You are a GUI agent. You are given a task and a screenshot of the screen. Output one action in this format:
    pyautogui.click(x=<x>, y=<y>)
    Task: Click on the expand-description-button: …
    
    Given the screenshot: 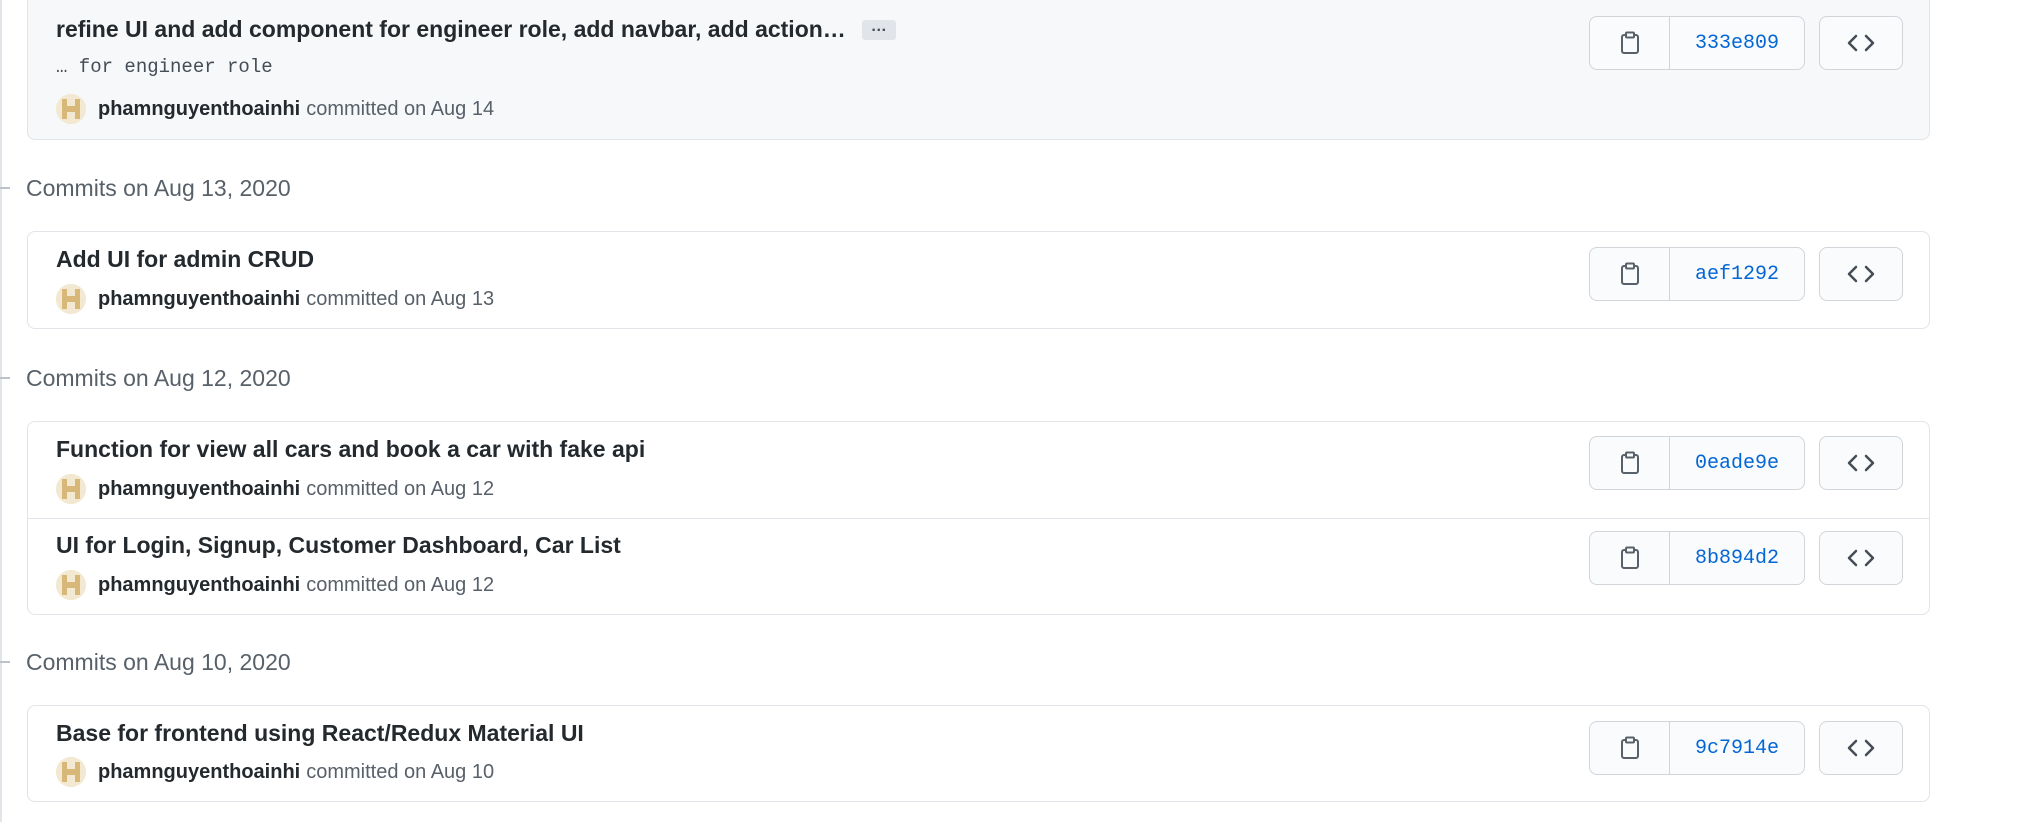 What is the action you would take?
    pyautogui.click(x=878, y=29)
    